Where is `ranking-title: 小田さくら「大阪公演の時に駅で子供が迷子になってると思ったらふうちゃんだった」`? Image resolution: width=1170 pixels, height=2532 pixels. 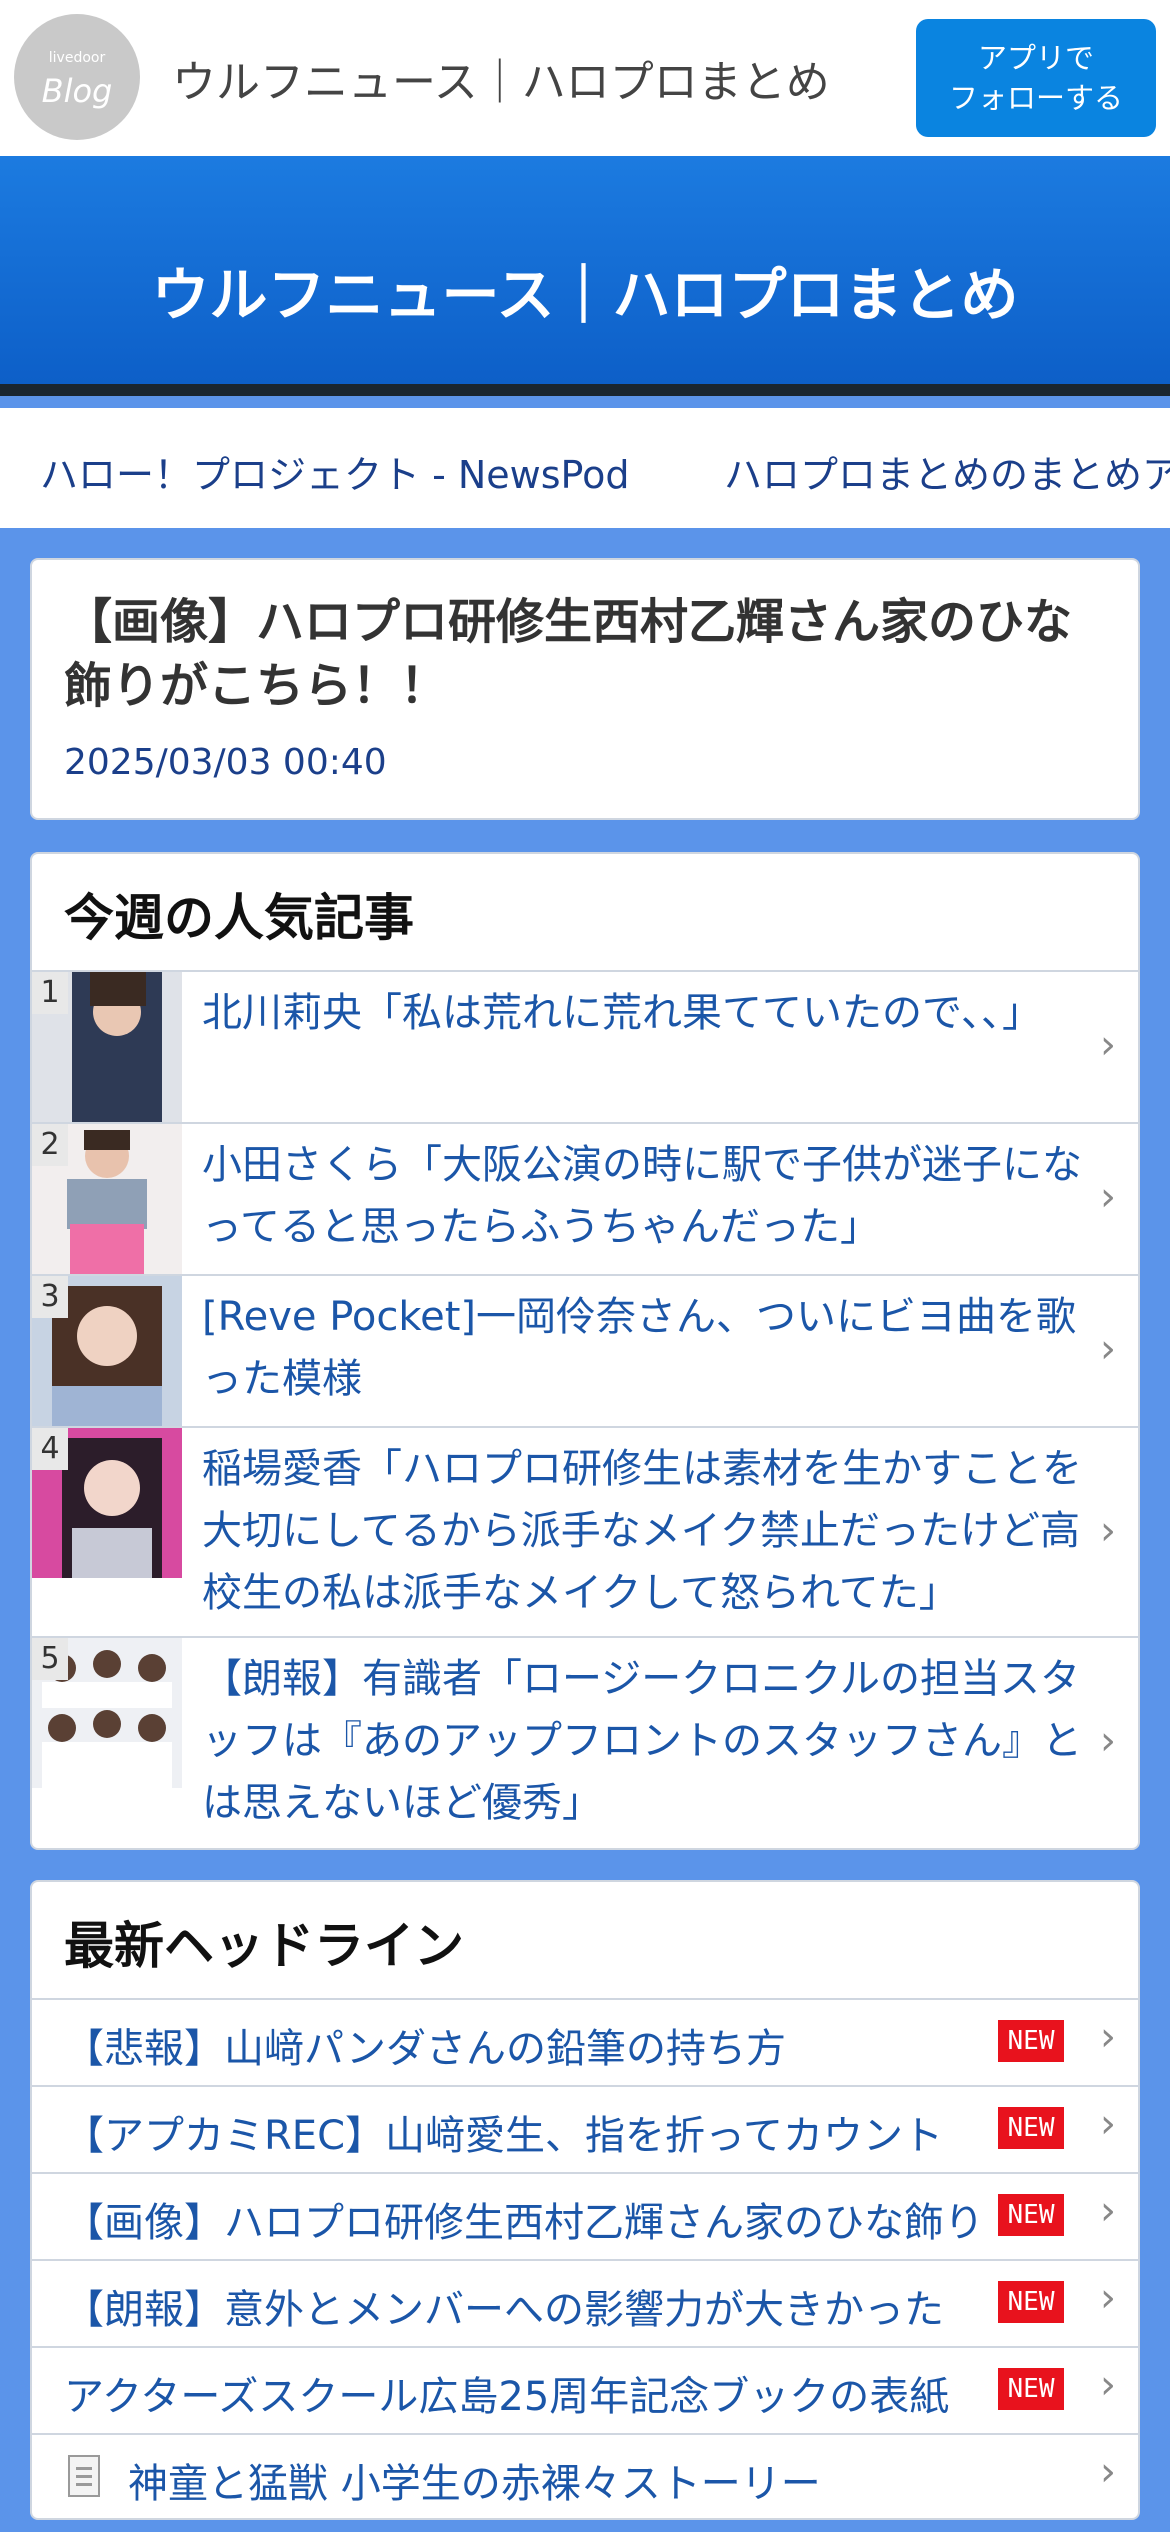 ranking-title: 小田さくら「大阪公演の時に駅で子供が迷子になってると思ったらふうちゃんだった」 is located at coordinates (642, 1196).